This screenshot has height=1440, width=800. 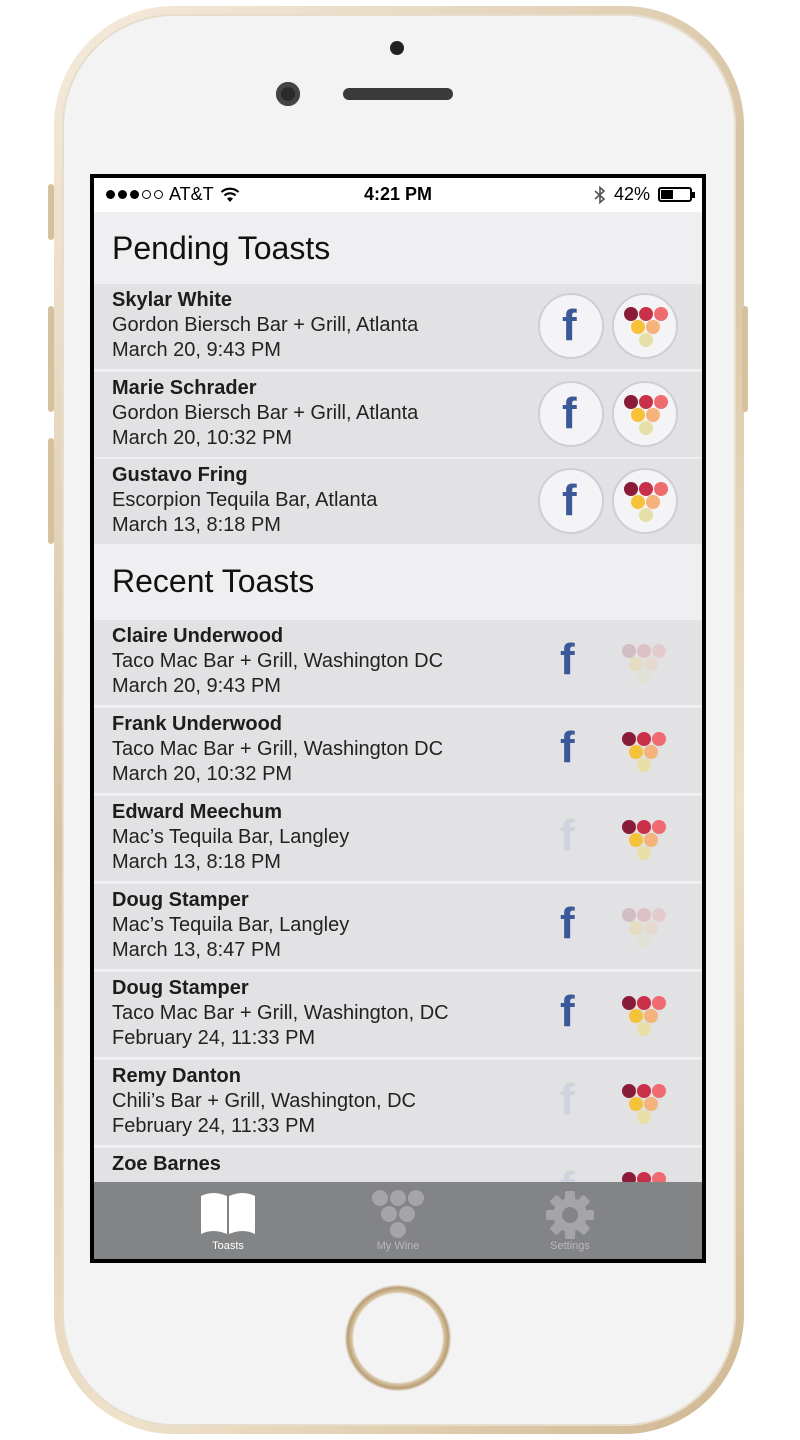 I want to click on toast-place: Chili’s Bar + Grill, Washington, DC, so click(x=264, y=1101).